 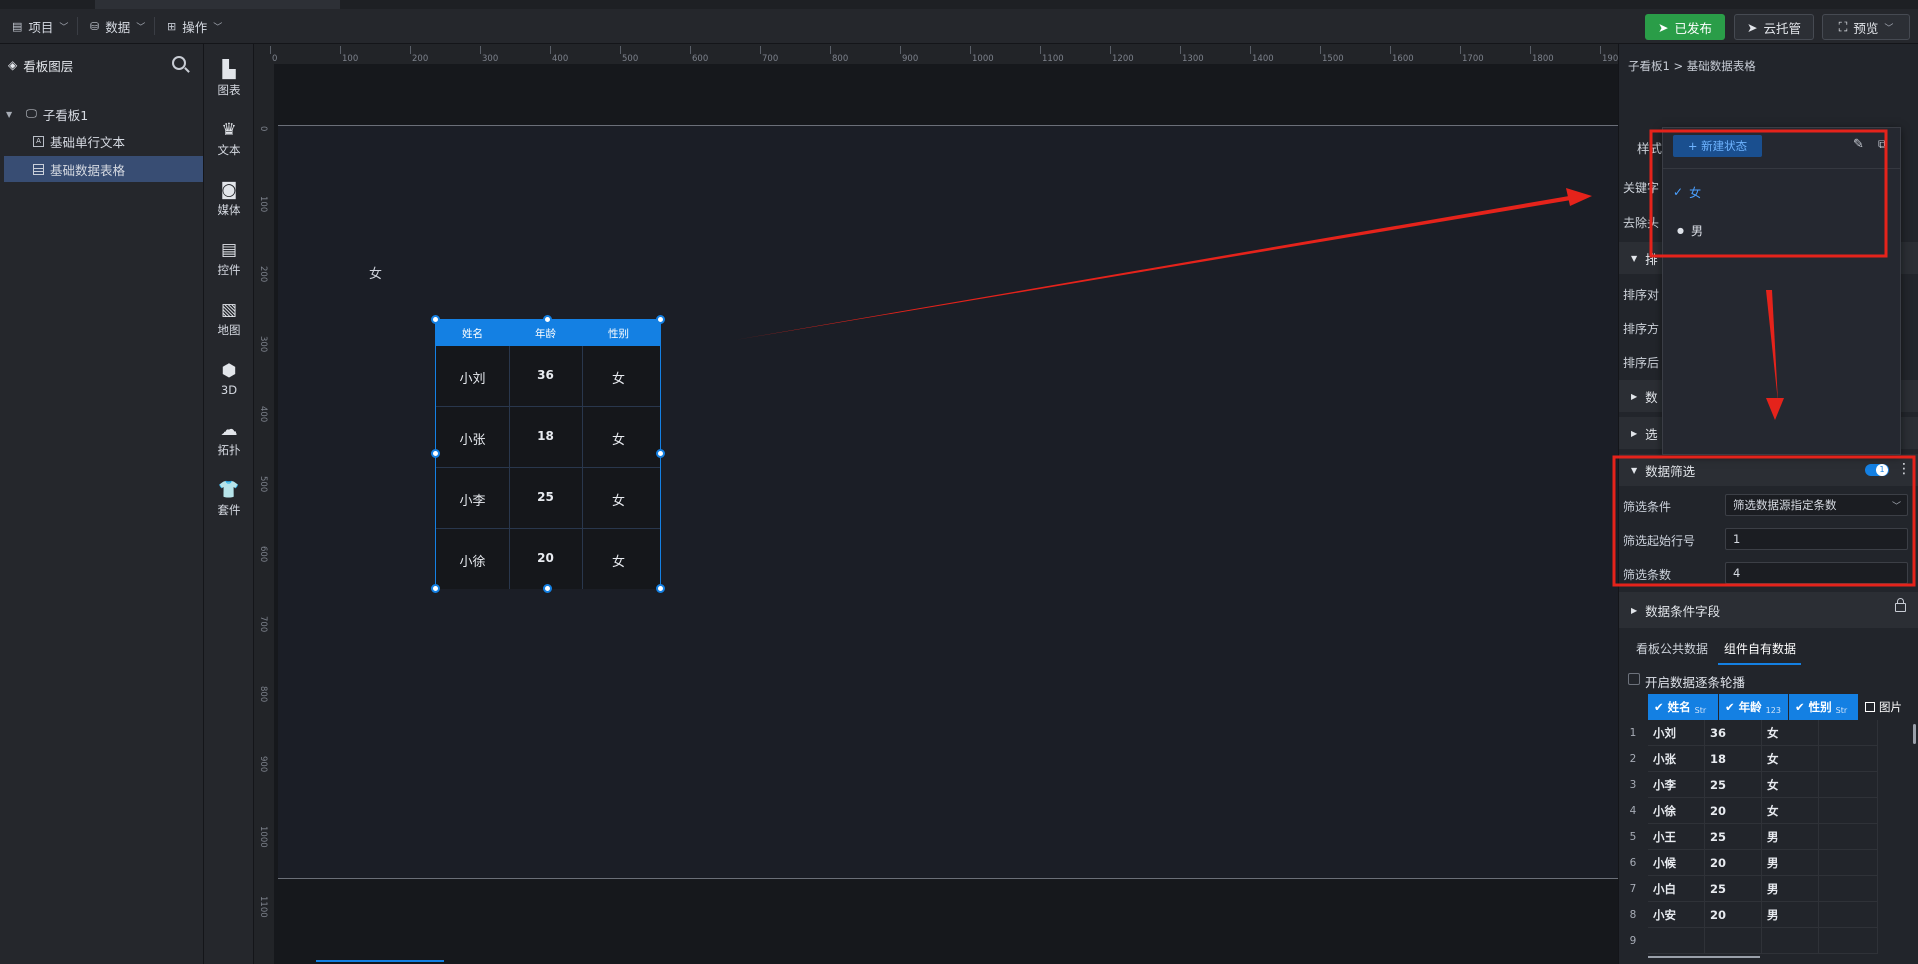 I want to click on tab-style: 样式, so click(x=1649, y=147).